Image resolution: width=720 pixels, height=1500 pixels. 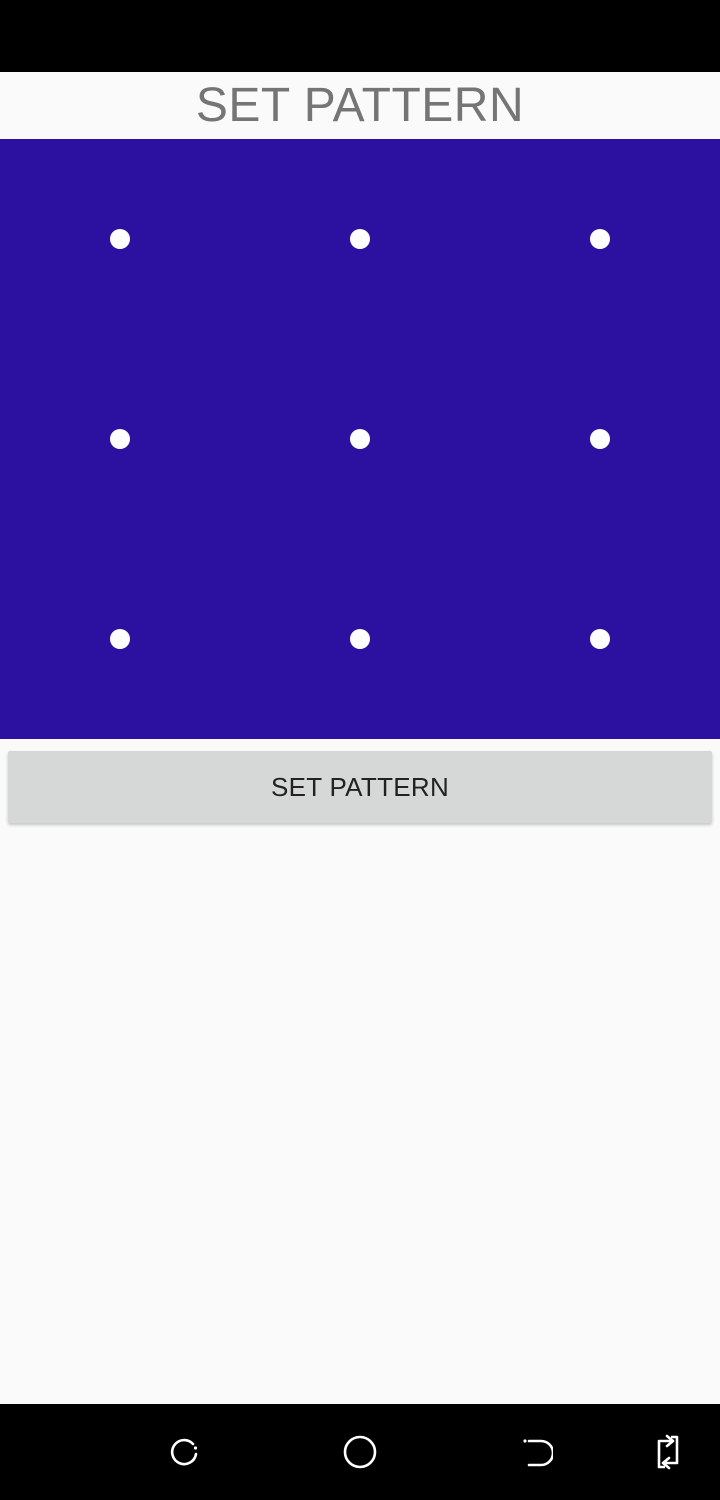 I want to click on home-button, so click(x=360, y=1452).